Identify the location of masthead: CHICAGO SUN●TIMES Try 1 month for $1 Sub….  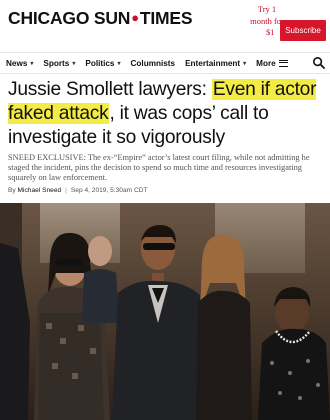
(165, 25).